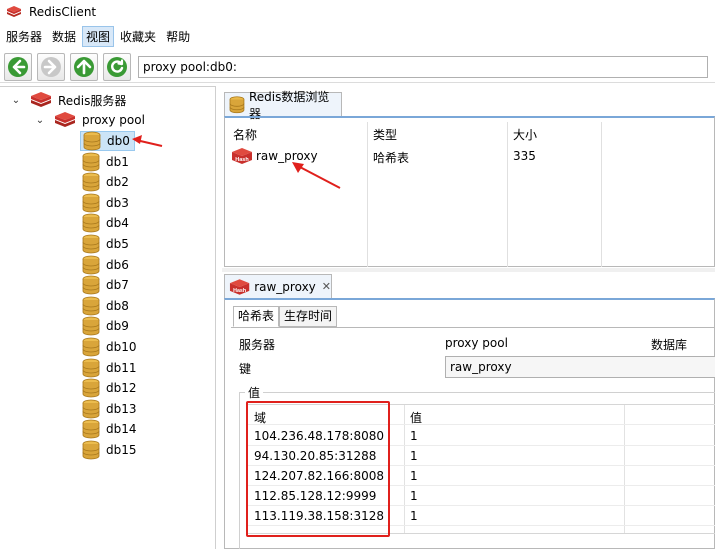  I want to click on tree-db-db6: db6, so click(106, 265).